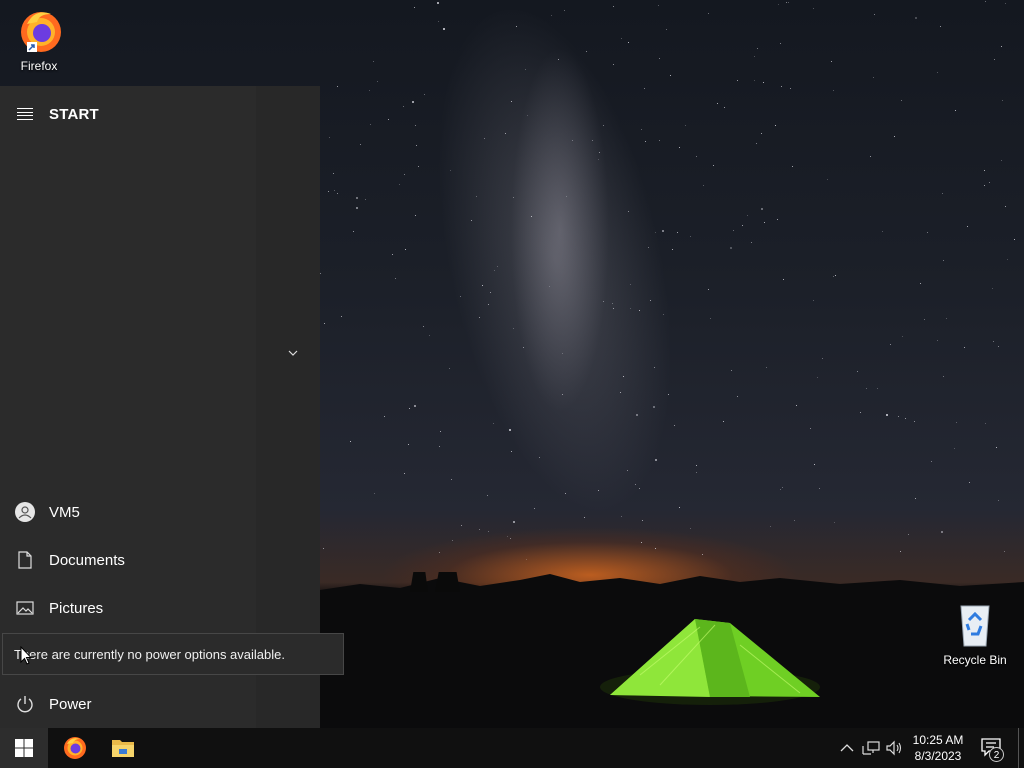 Image resolution: width=1024 pixels, height=768 pixels. Describe the element at coordinates (847, 748) in the screenshot. I see `chevron-up-icon` at that location.